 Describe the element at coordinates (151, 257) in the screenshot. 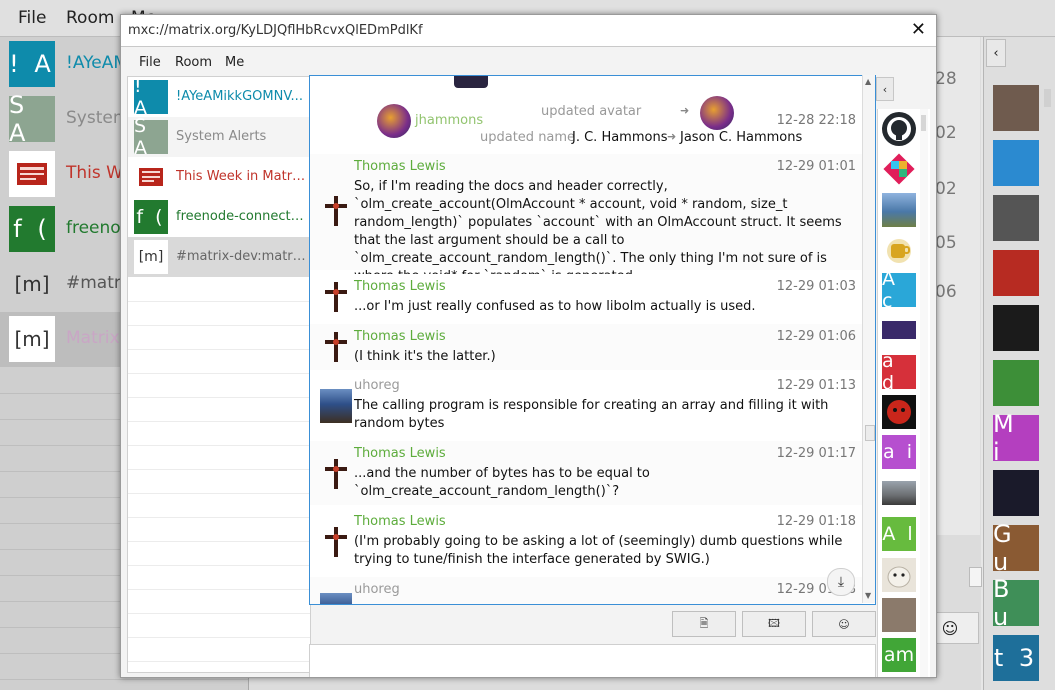

I see `matrix-logo-icon: [m]` at that location.